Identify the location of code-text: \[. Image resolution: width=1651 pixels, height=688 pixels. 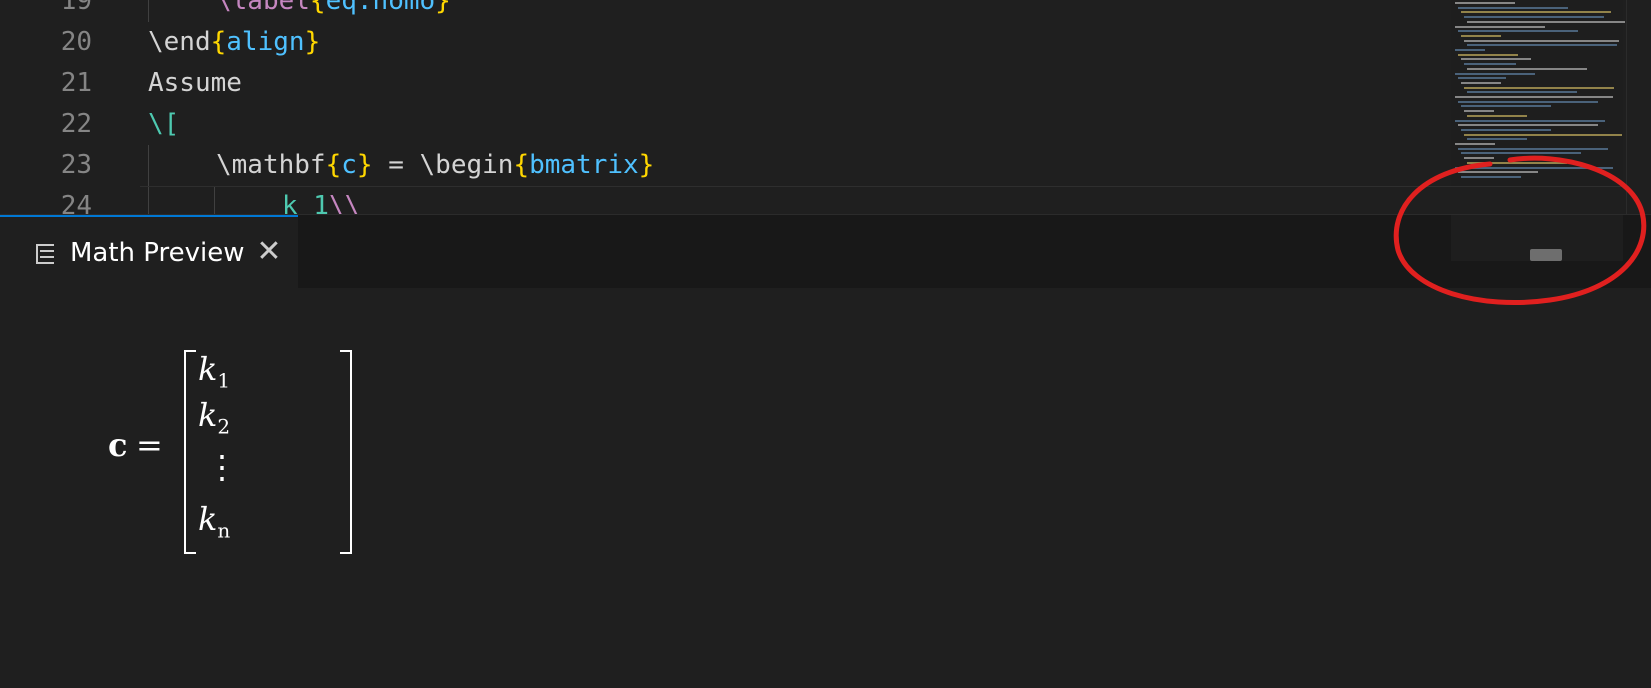
(163, 124).